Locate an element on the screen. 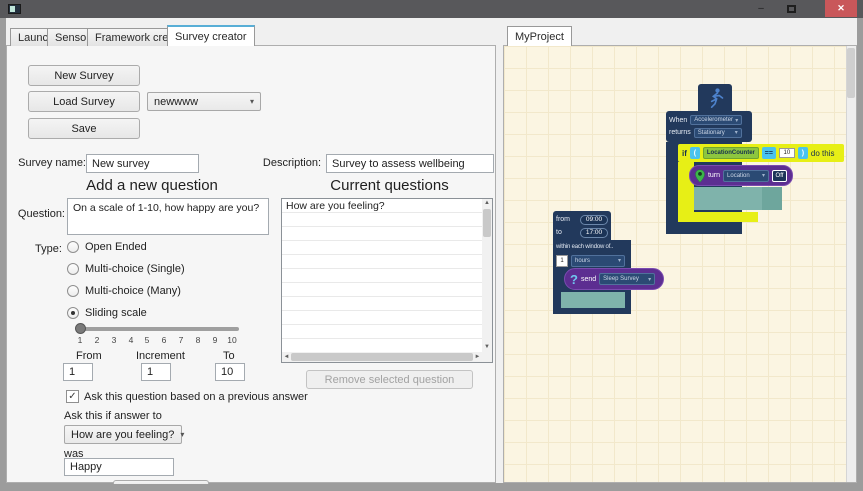 The width and height of the screenshot is (863, 491). location-pin-icon is located at coordinates (700, 176).